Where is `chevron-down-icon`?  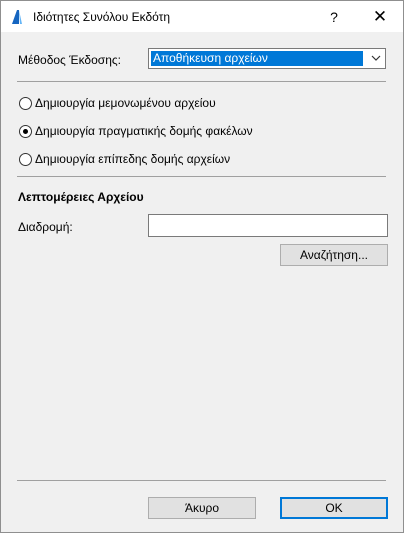 chevron-down-icon is located at coordinates (376, 58).